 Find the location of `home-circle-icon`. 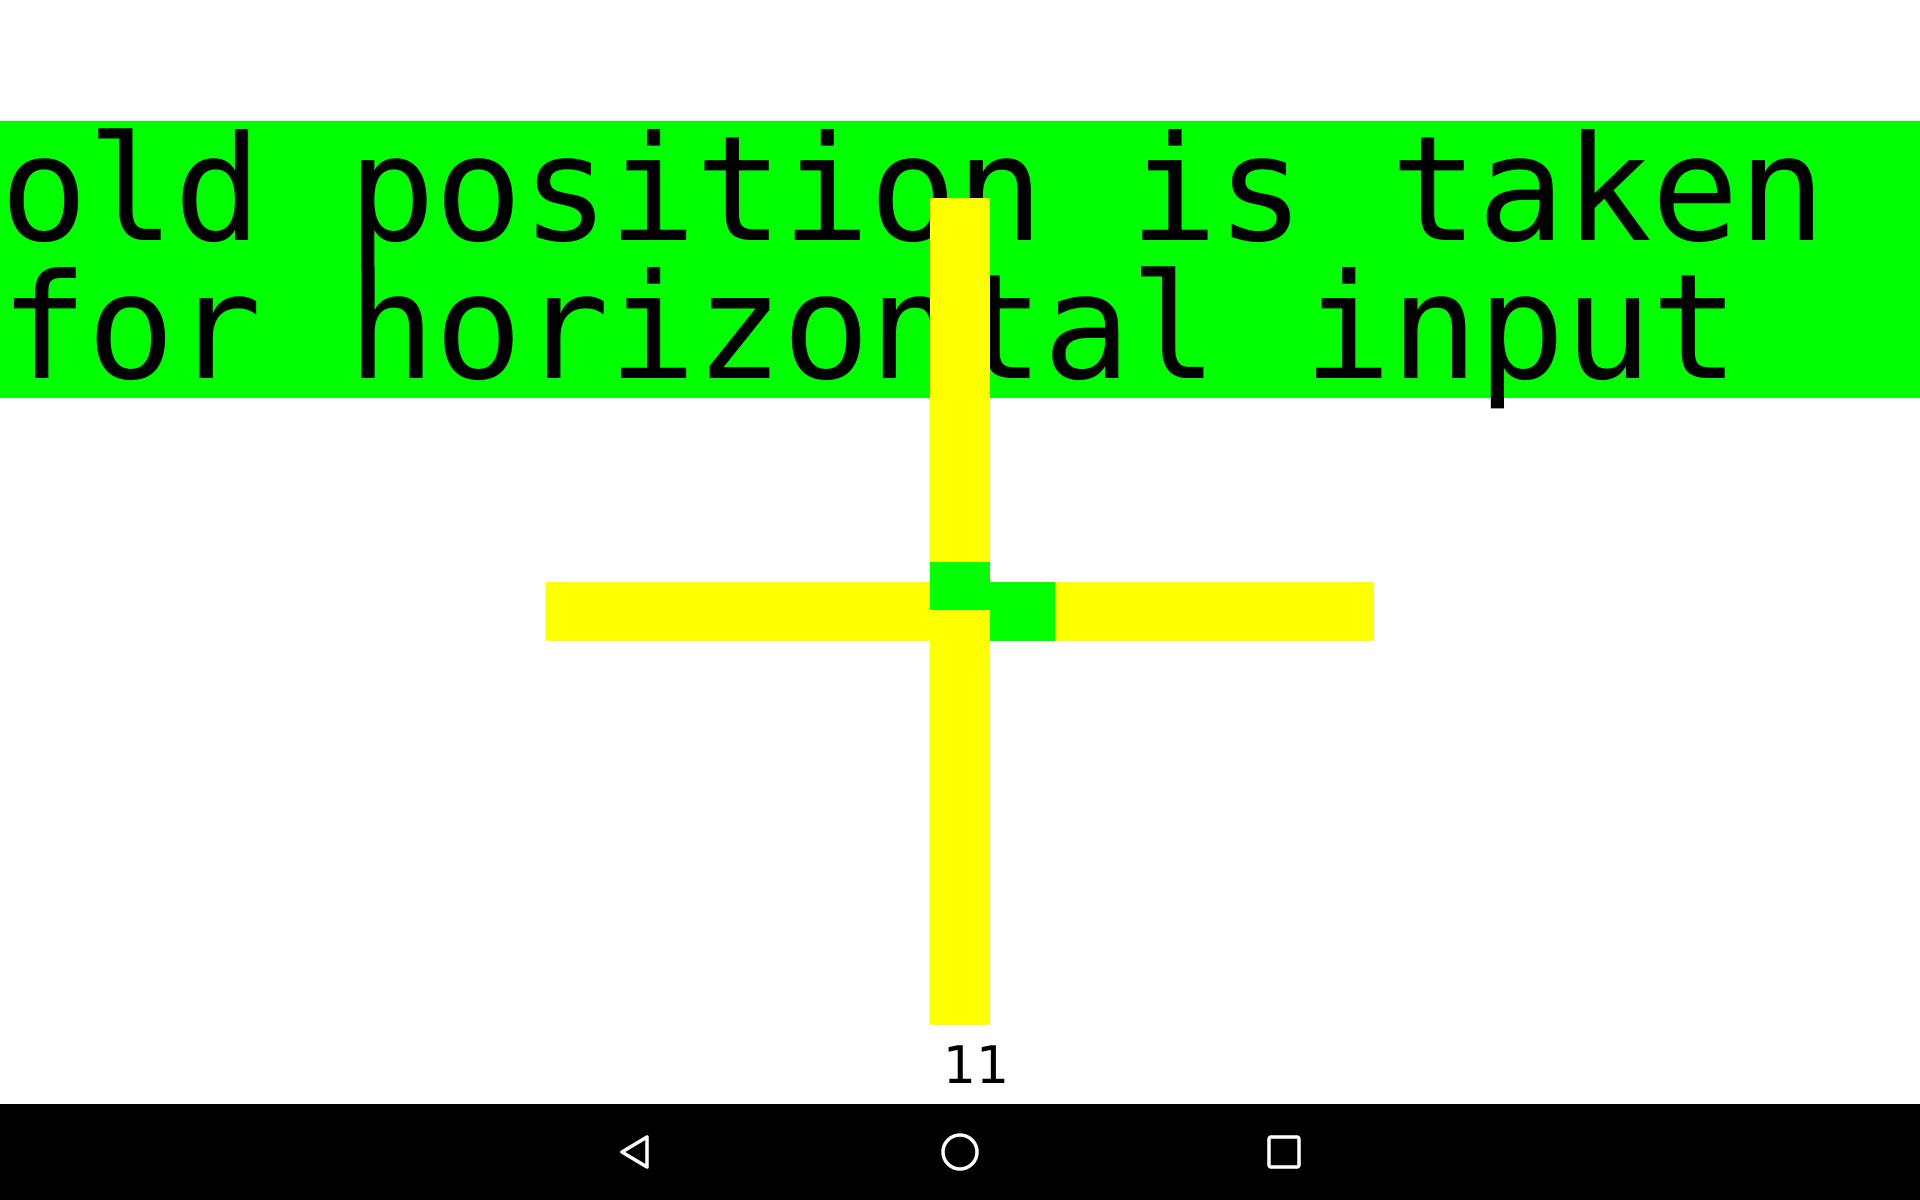

home-circle-icon is located at coordinates (960, 1152).